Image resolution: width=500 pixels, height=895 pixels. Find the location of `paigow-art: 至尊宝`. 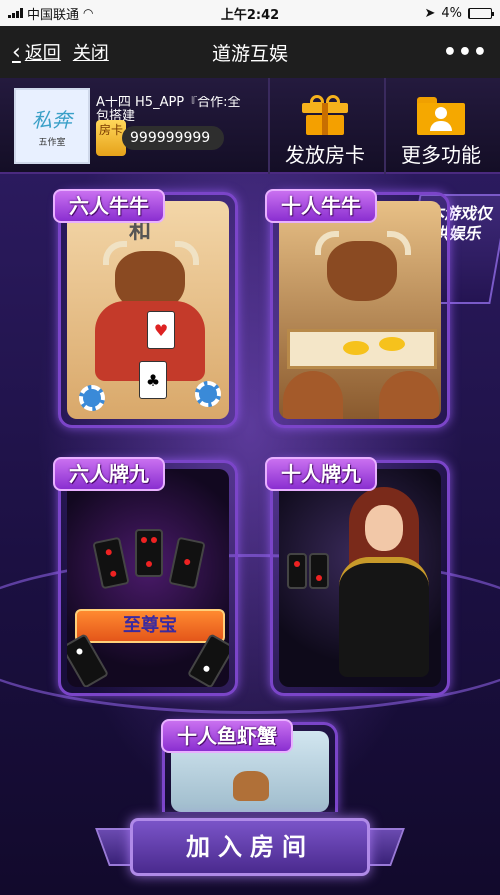

paigow-art: 至尊宝 is located at coordinates (148, 578).